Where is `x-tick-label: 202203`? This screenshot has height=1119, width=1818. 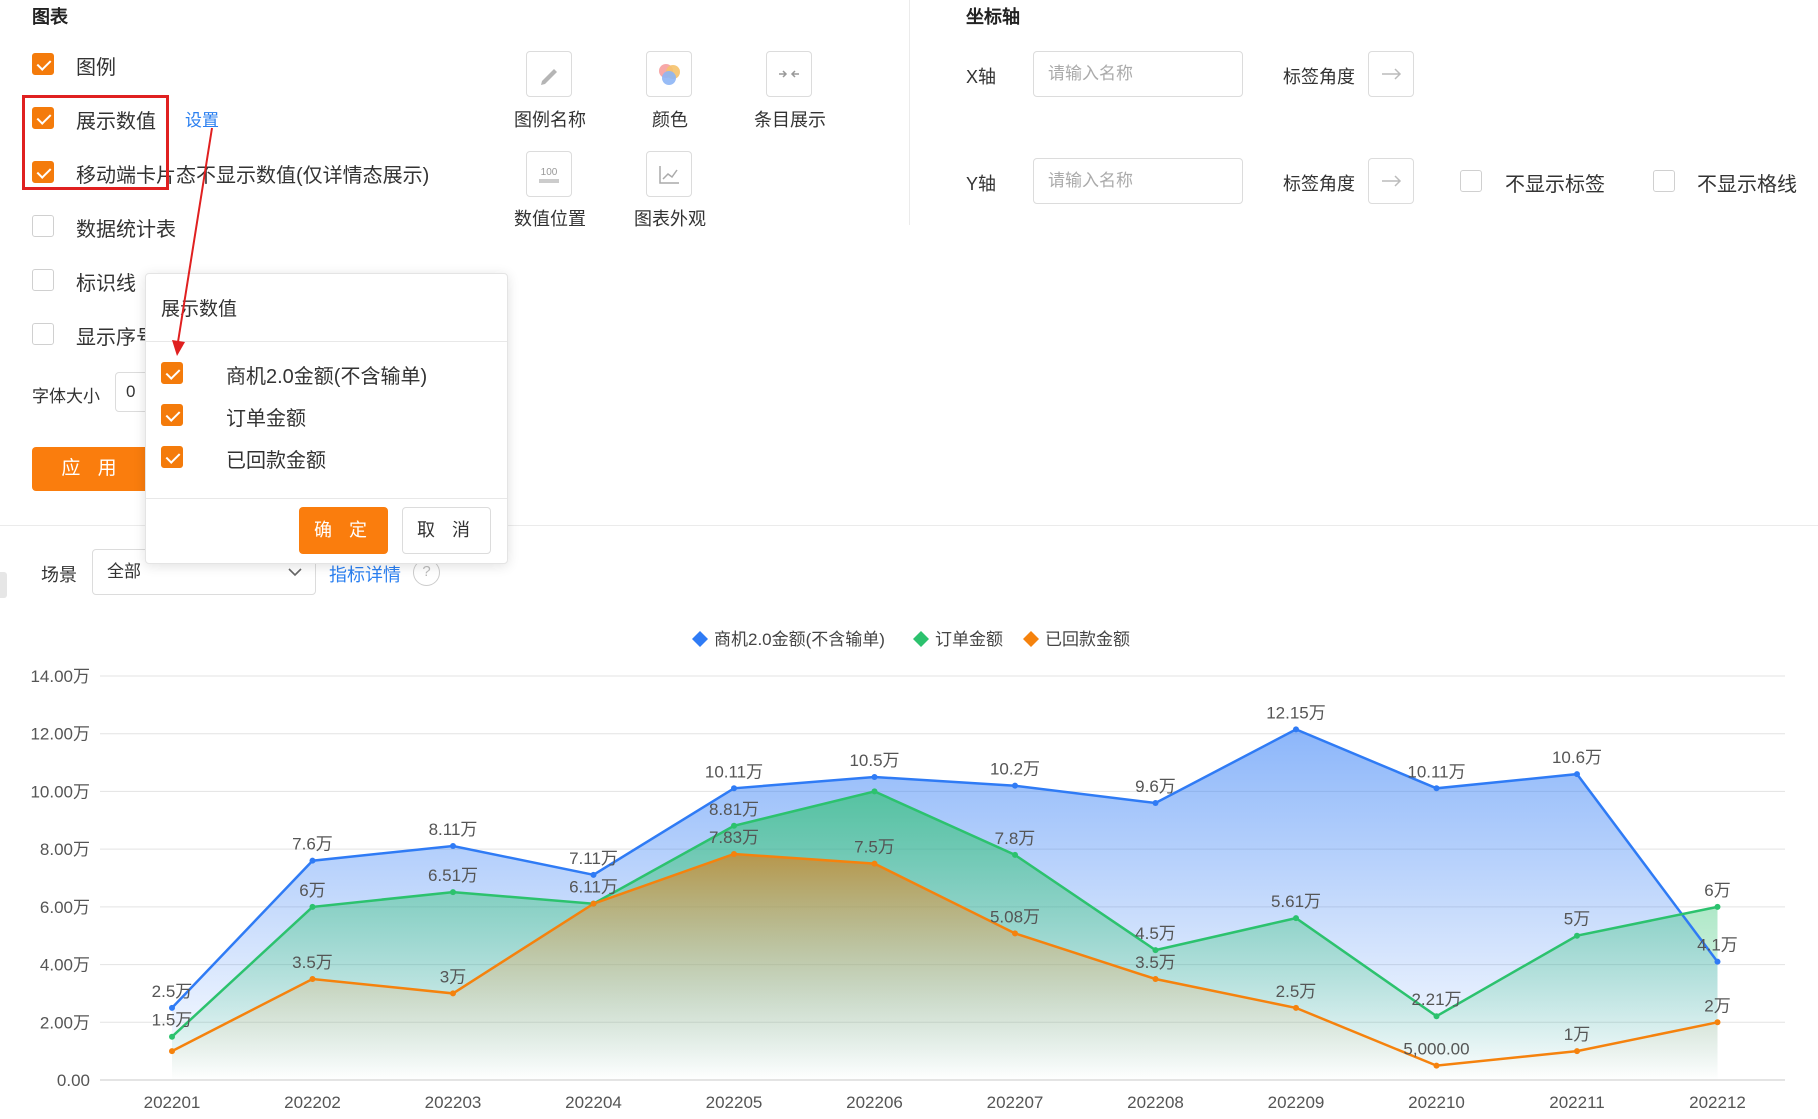
x-tick-label: 202203 is located at coordinates (453, 1102).